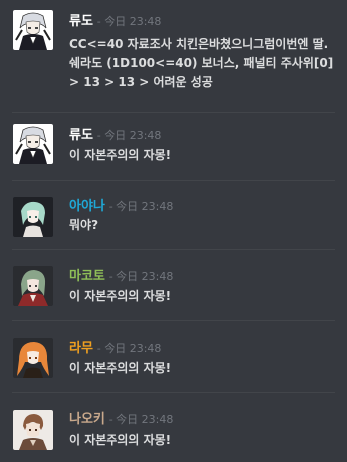 This screenshot has height=462, width=347. I want to click on message-content: 뭐야?, so click(84, 225).